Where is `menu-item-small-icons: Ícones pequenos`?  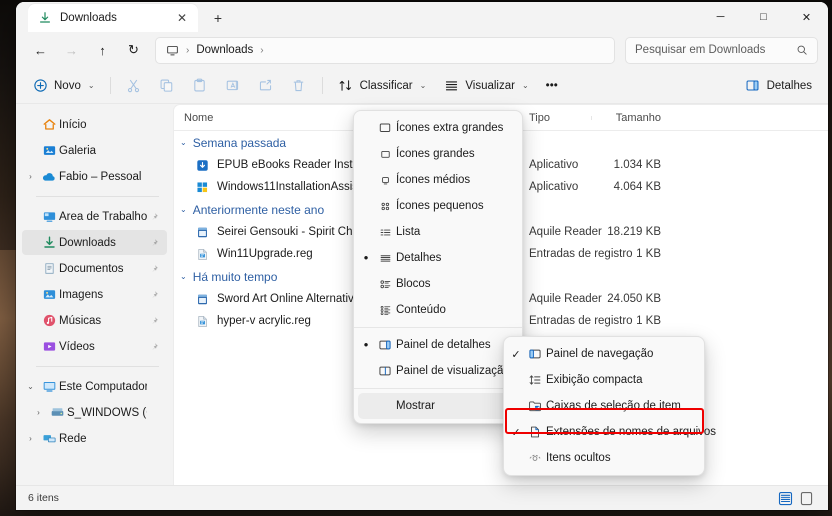 menu-item-small-icons: Ícones pequenos is located at coordinates (438, 206).